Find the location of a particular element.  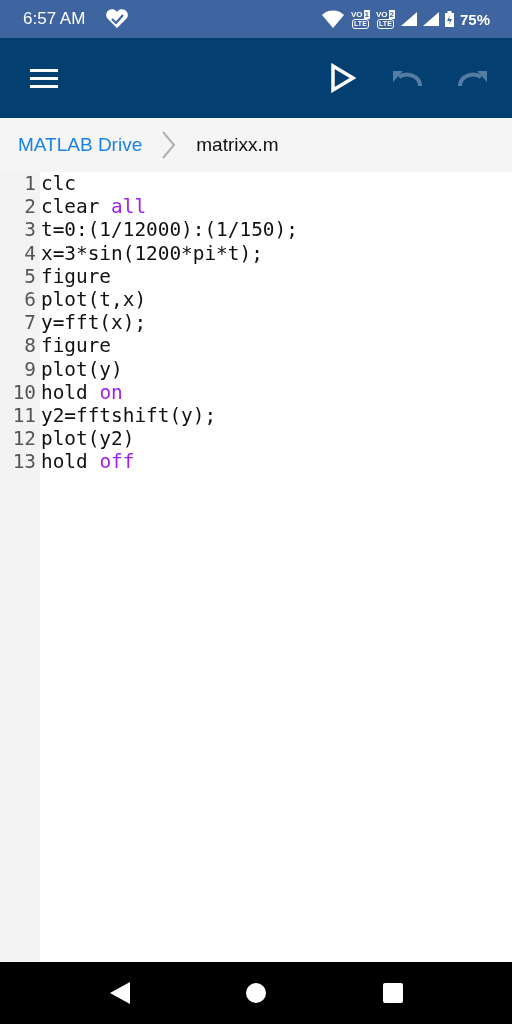

breadcrumb-link: MATLAB Drive is located at coordinates (80, 145).